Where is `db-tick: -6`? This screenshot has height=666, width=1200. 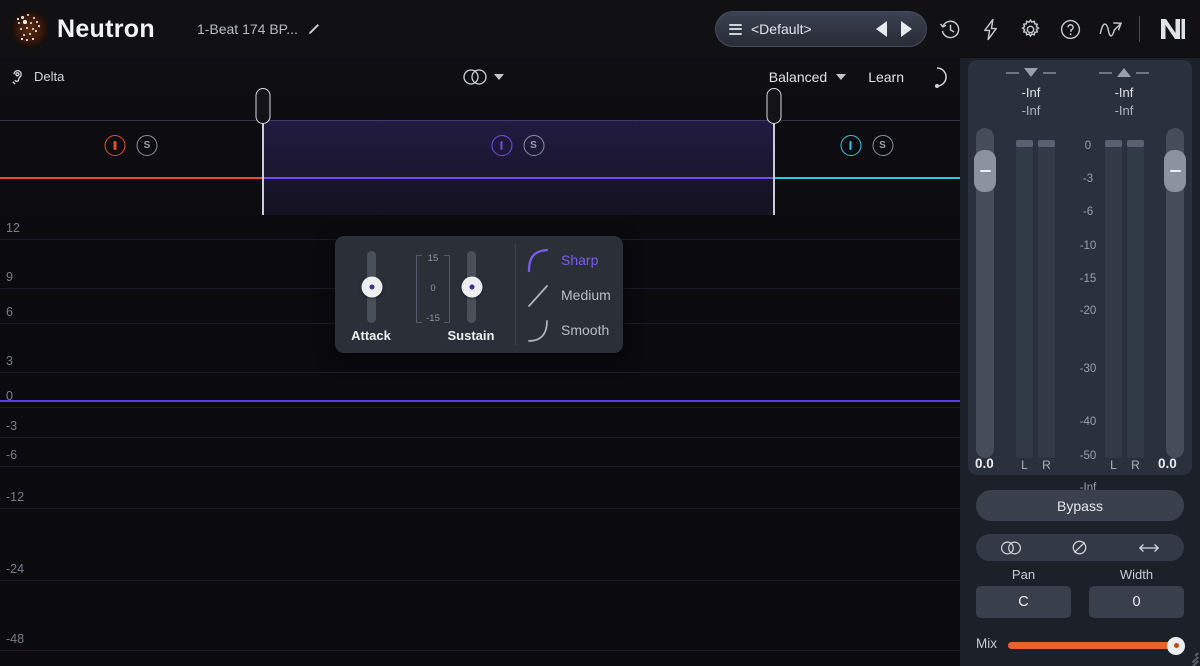 db-tick: -6 is located at coordinates (1088, 212).